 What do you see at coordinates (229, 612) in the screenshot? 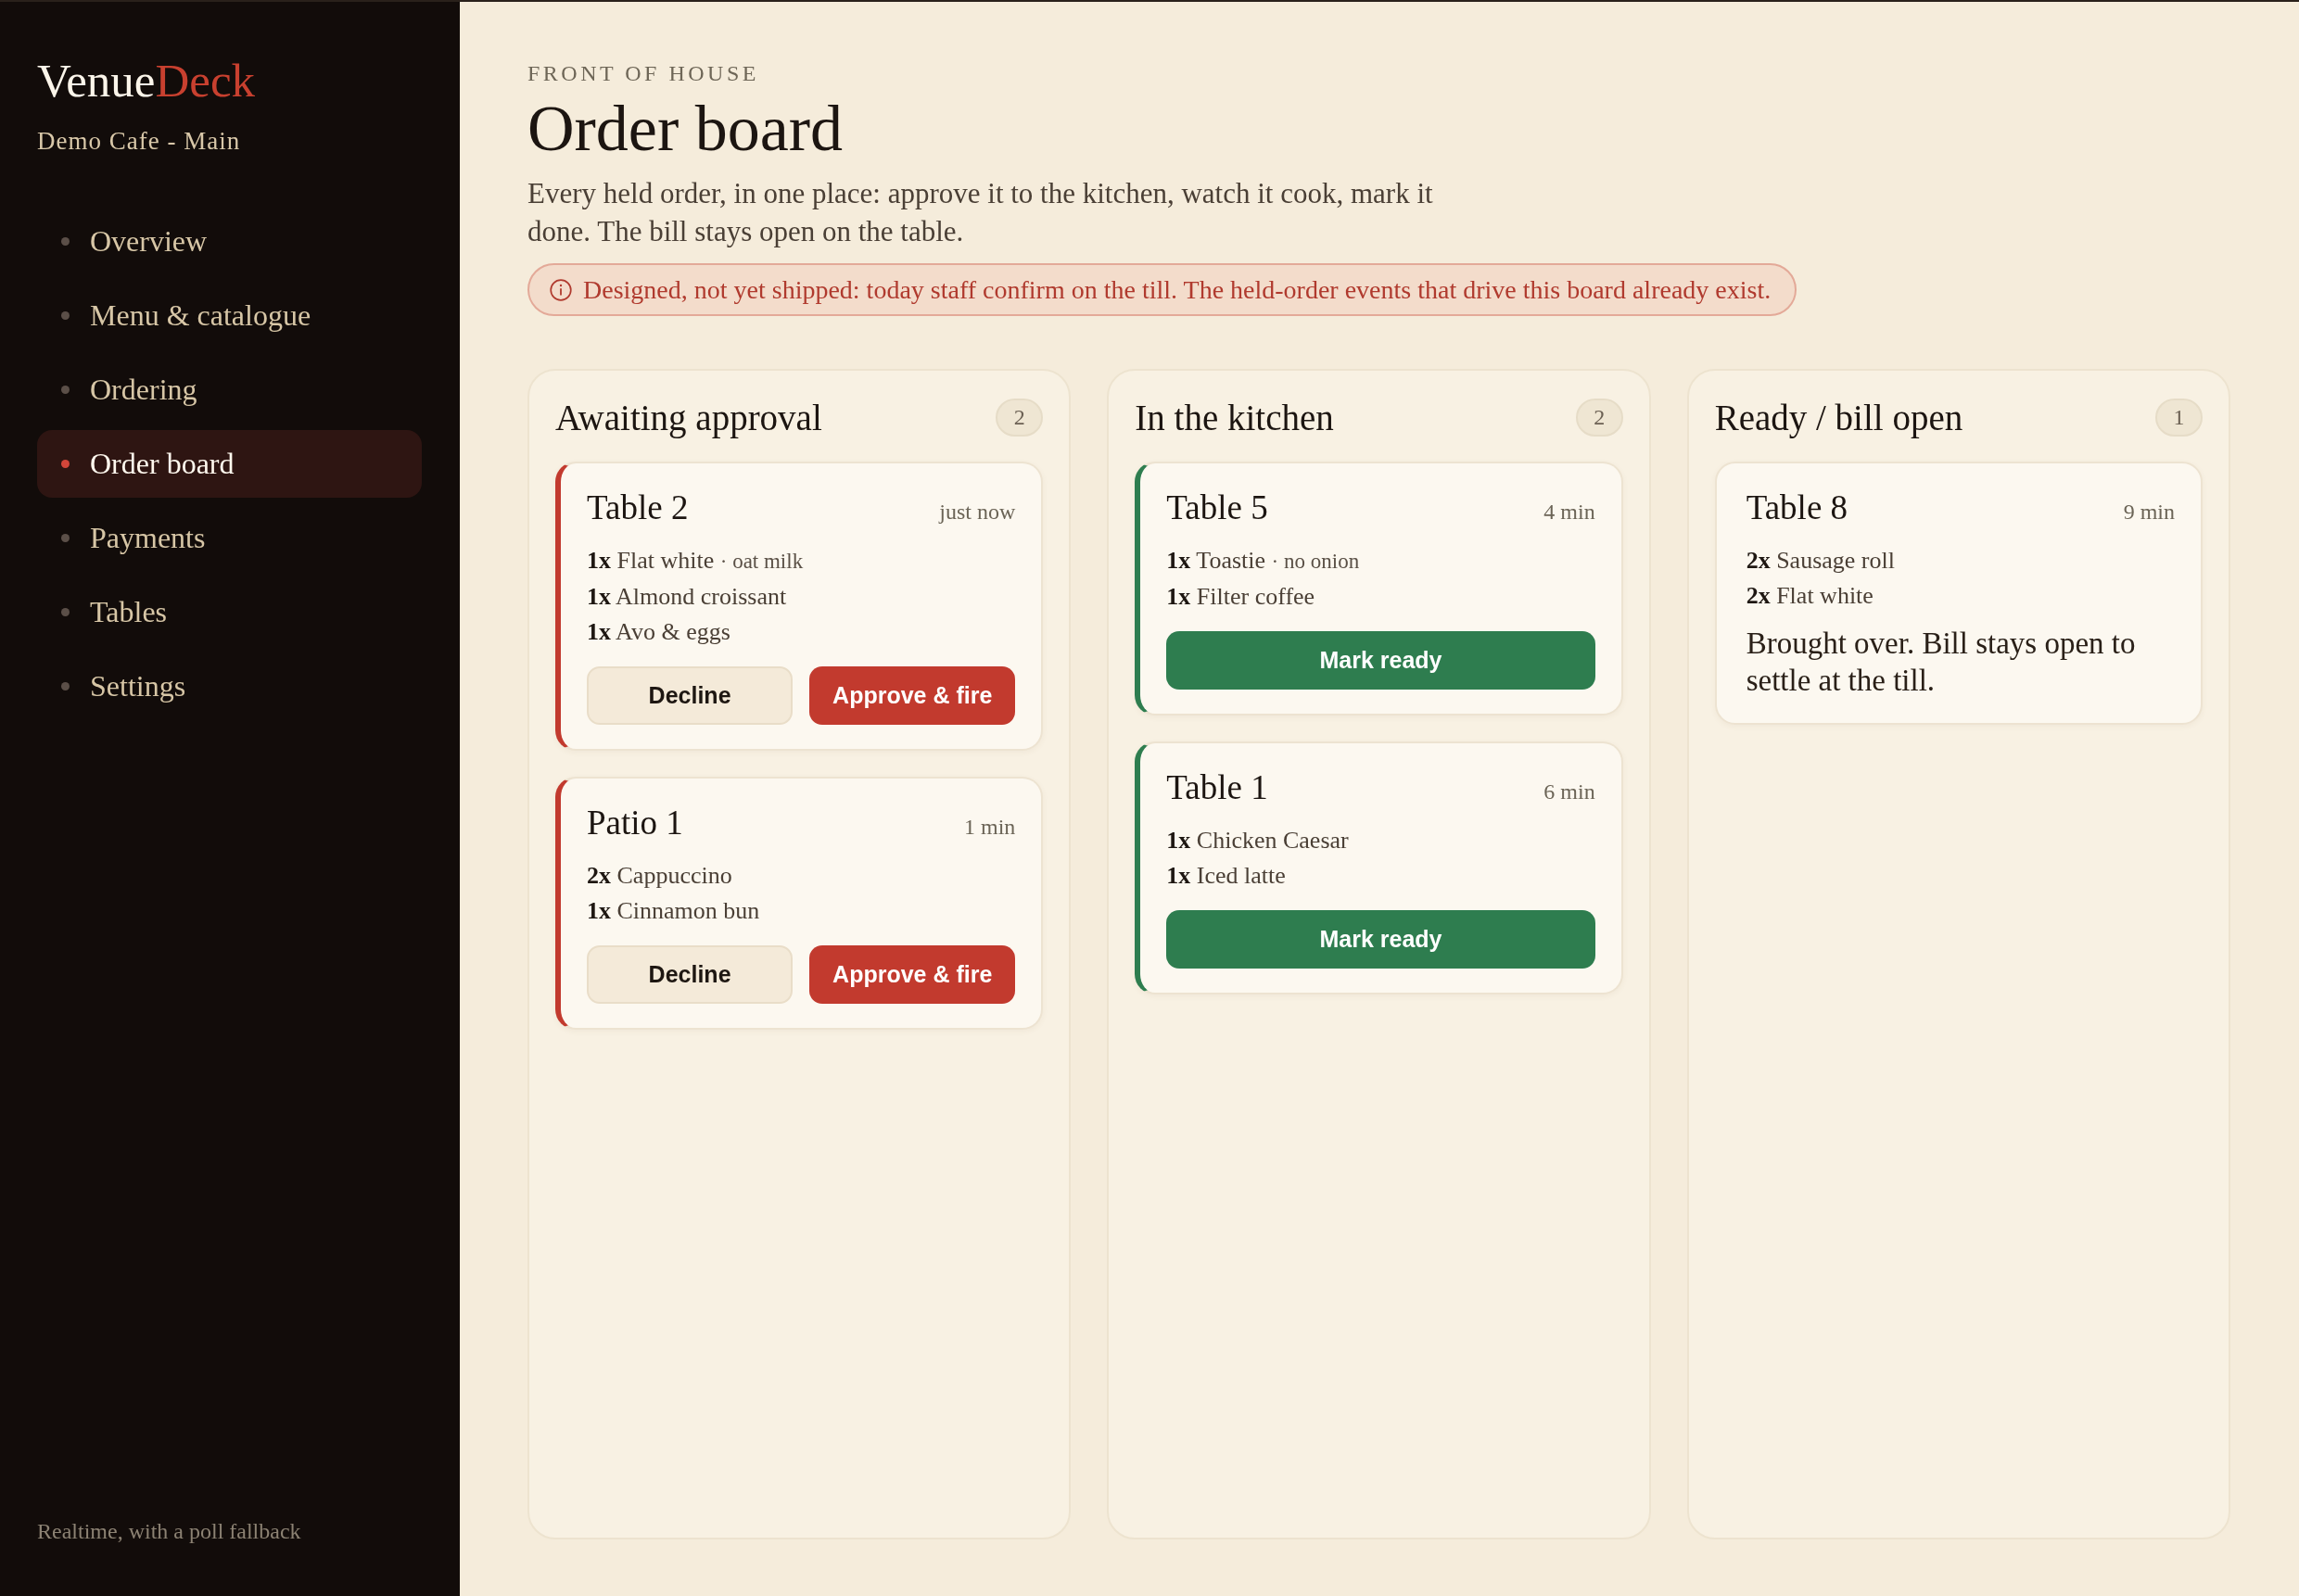
I see `sidebar-nav-item: Tables` at bounding box center [229, 612].